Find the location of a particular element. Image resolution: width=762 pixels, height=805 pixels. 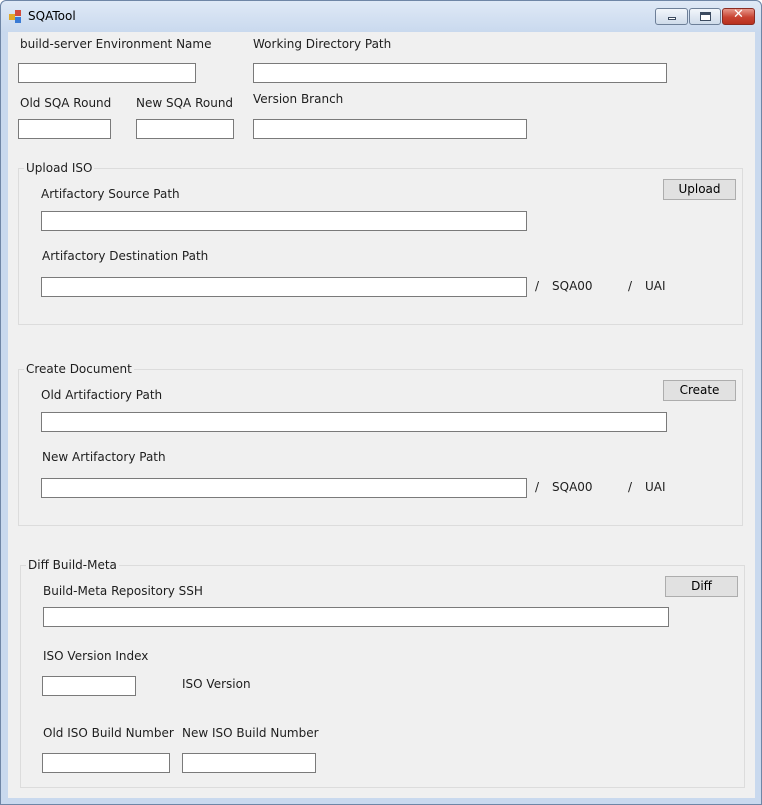

new-sqa-round-label: New SQA Round is located at coordinates (185, 103).